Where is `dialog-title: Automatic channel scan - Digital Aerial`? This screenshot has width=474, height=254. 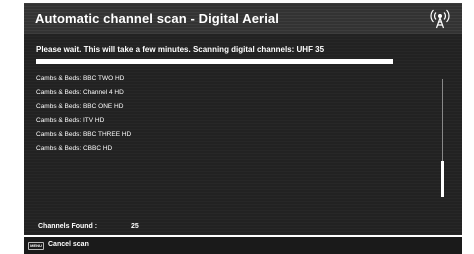
dialog-title: Automatic channel scan - Digital Aerial is located at coordinates (157, 18).